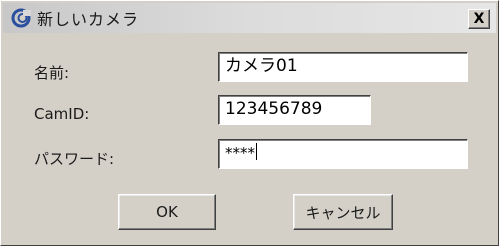 The width and height of the screenshot is (499, 246). I want to click on close-icon: X, so click(479, 19).